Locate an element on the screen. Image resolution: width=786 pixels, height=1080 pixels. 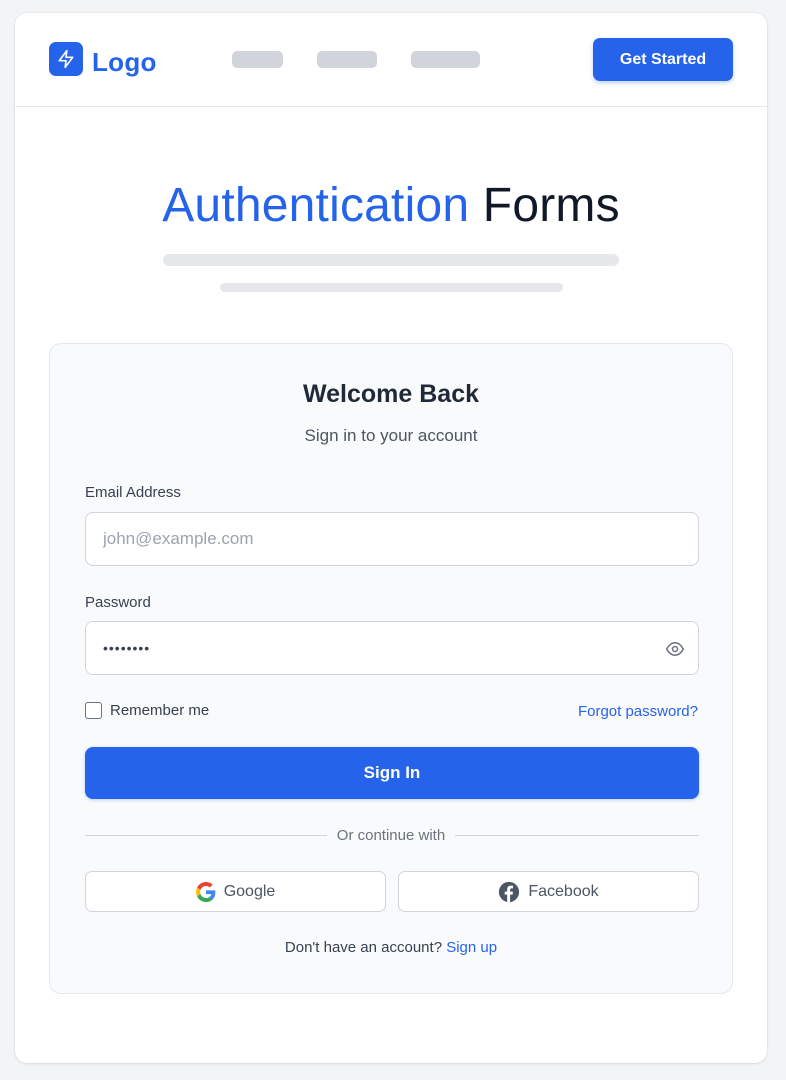
password-label: Password is located at coordinates (118, 602).